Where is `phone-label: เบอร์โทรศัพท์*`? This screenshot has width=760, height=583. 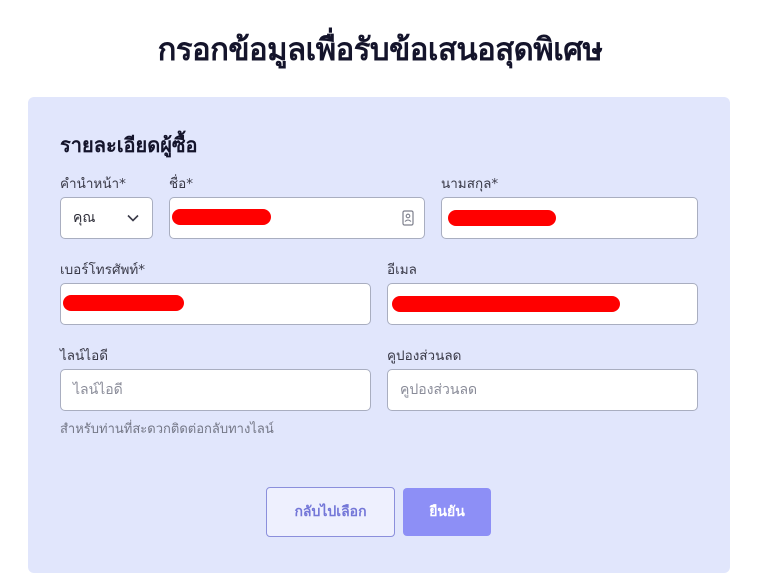
phone-label: เบอร์โทรศัพท์* is located at coordinates (103, 270).